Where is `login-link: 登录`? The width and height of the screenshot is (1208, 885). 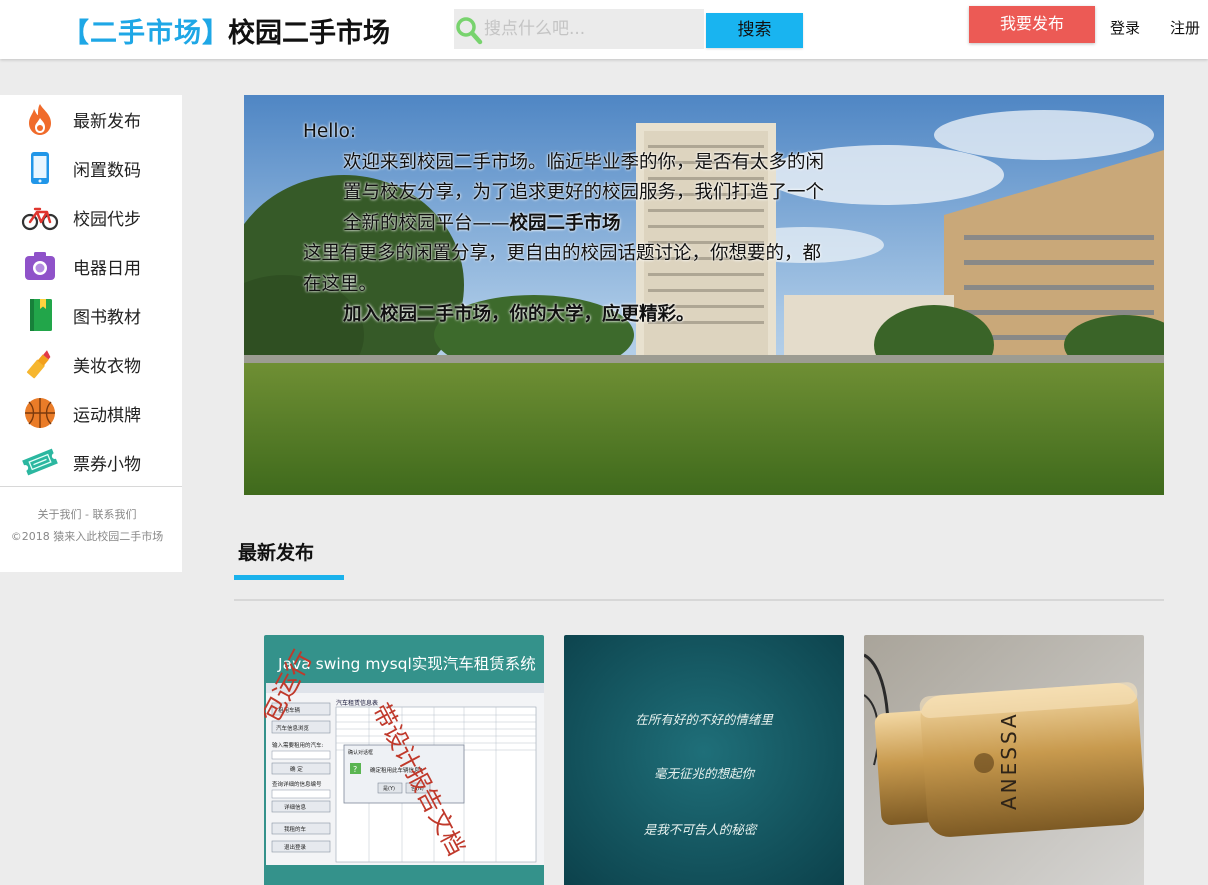 login-link: 登录 is located at coordinates (1125, 27).